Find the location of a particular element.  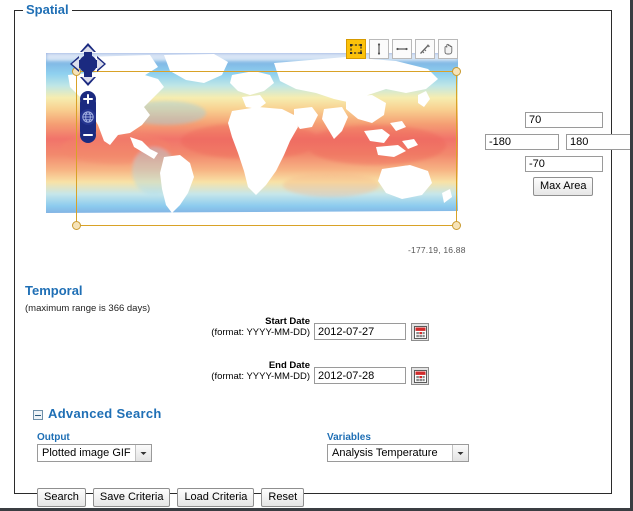

variables-field-label: Variables is located at coordinates (349, 437).